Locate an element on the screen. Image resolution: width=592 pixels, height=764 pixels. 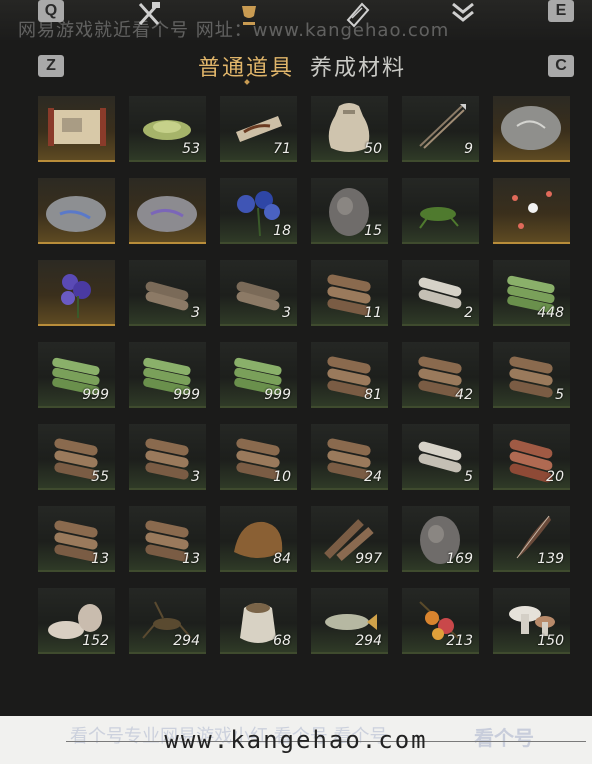
inventory-slot: 20 is located at coordinates (531, 457).